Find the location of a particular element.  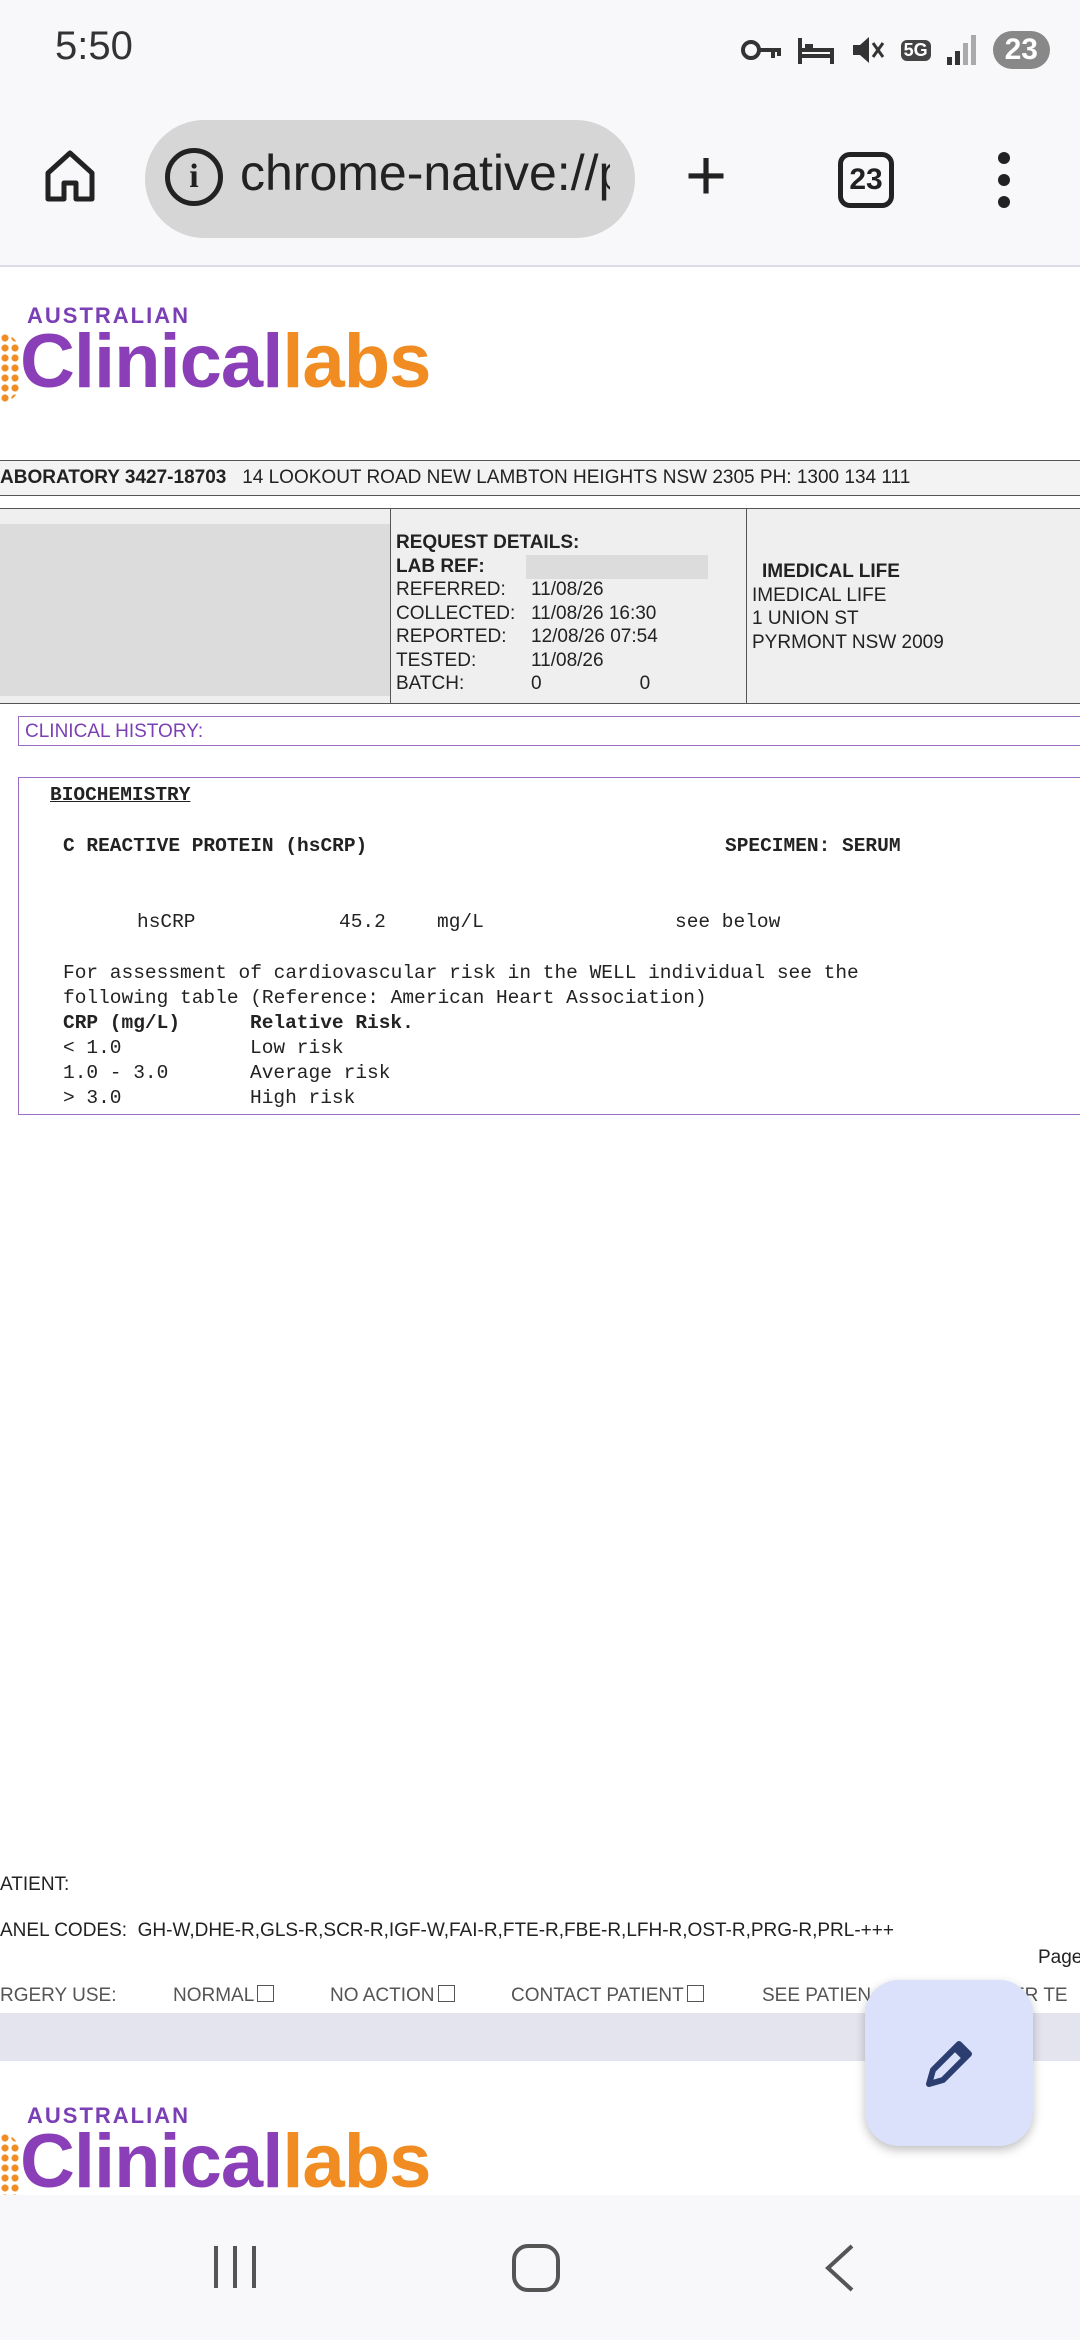

battery-icon: 23 is located at coordinates (1021, 50).